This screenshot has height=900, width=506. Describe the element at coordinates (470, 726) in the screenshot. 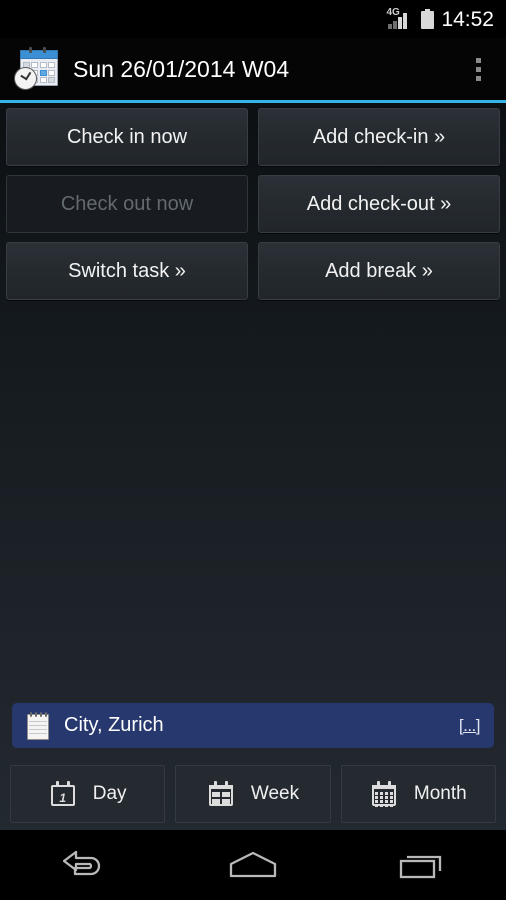

I see `note-expand-link: [...]` at that location.